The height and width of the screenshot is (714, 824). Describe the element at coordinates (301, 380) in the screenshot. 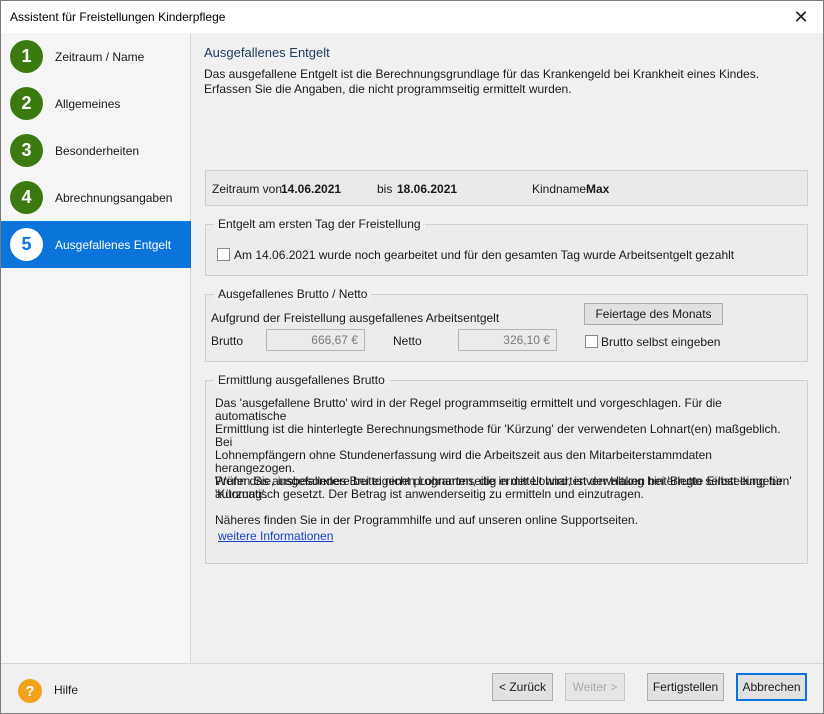

I see `group-legend: Ermittlung ausgefallenes Brutto` at that location.